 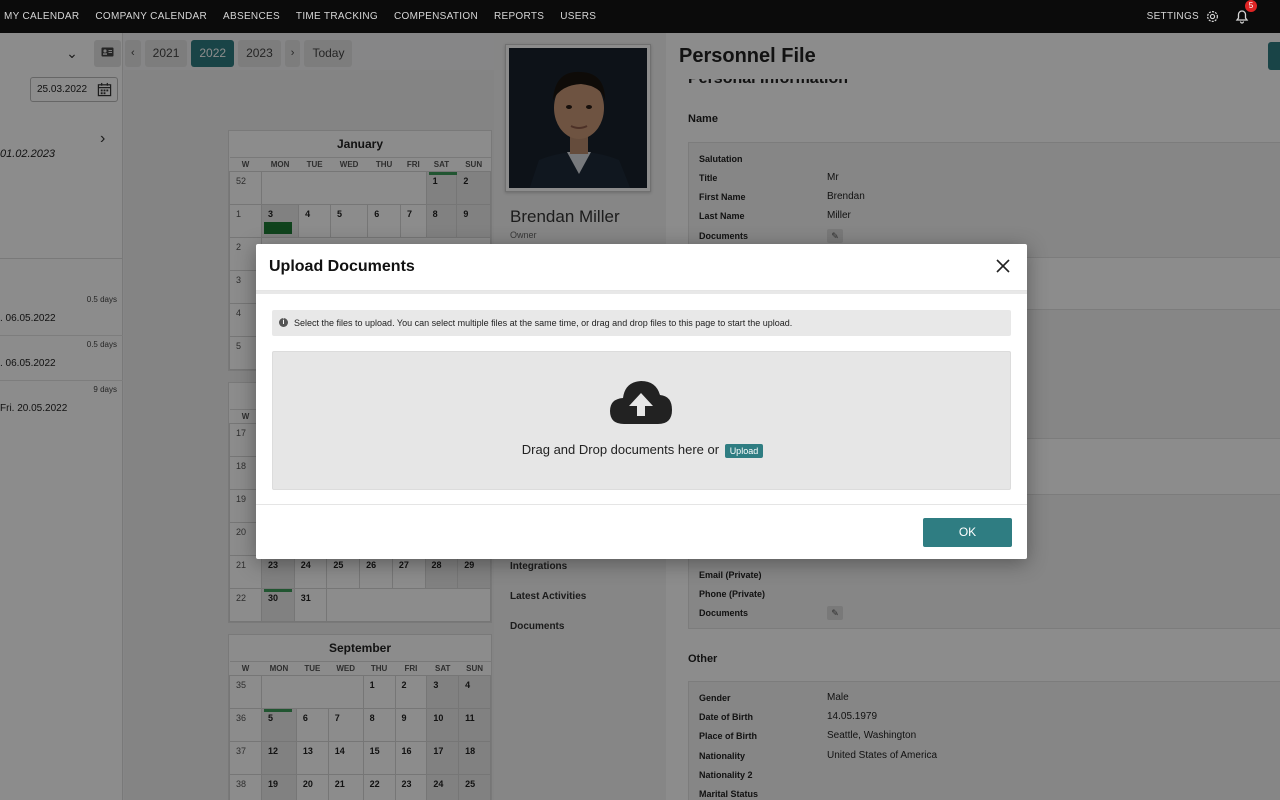 I want to click on nav-compensation: COMPENSATION, so click(x=436, y=16).